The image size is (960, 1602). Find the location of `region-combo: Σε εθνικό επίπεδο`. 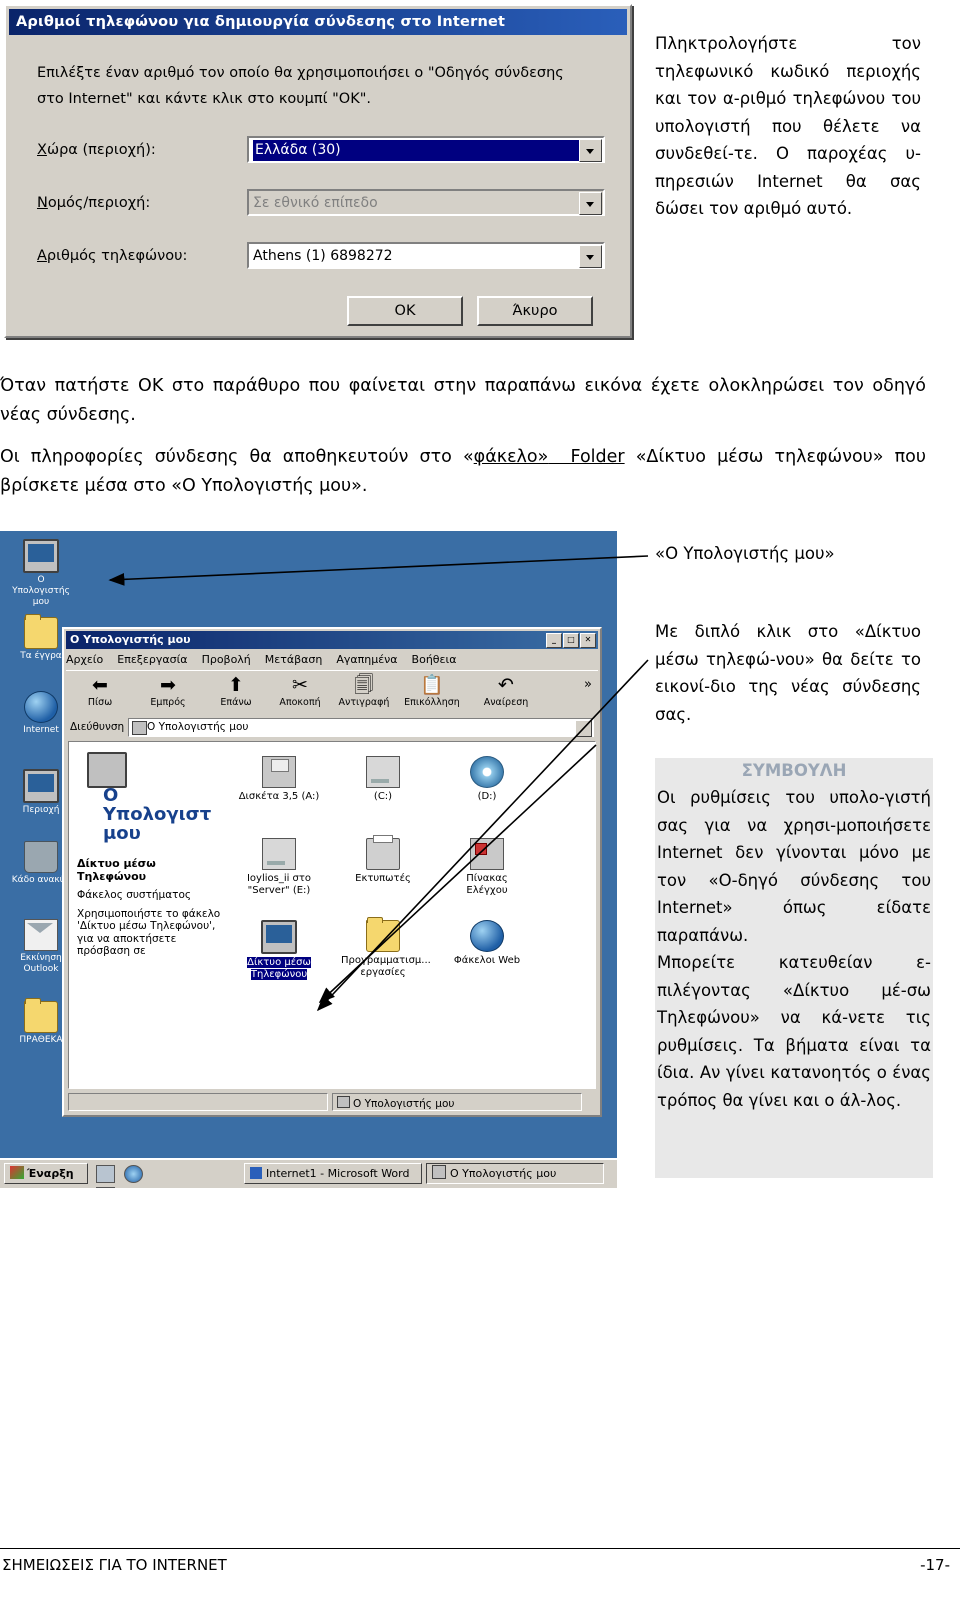

region-combo: Σε εθνικό επίπεδο is located at coordinates (426, 202).